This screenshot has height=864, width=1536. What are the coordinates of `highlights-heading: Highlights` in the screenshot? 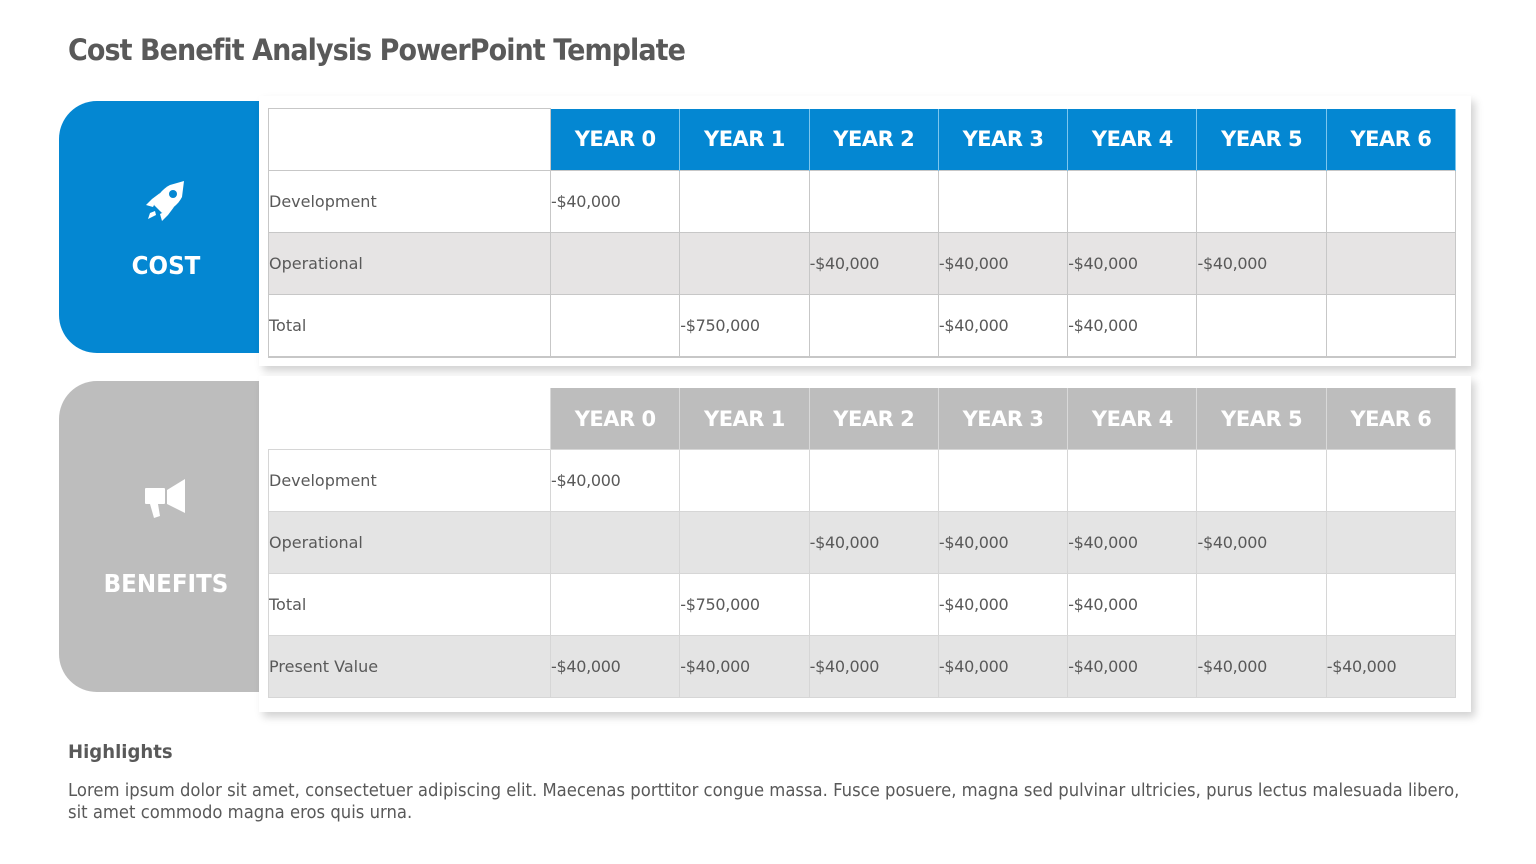 It's located at (120, 752).